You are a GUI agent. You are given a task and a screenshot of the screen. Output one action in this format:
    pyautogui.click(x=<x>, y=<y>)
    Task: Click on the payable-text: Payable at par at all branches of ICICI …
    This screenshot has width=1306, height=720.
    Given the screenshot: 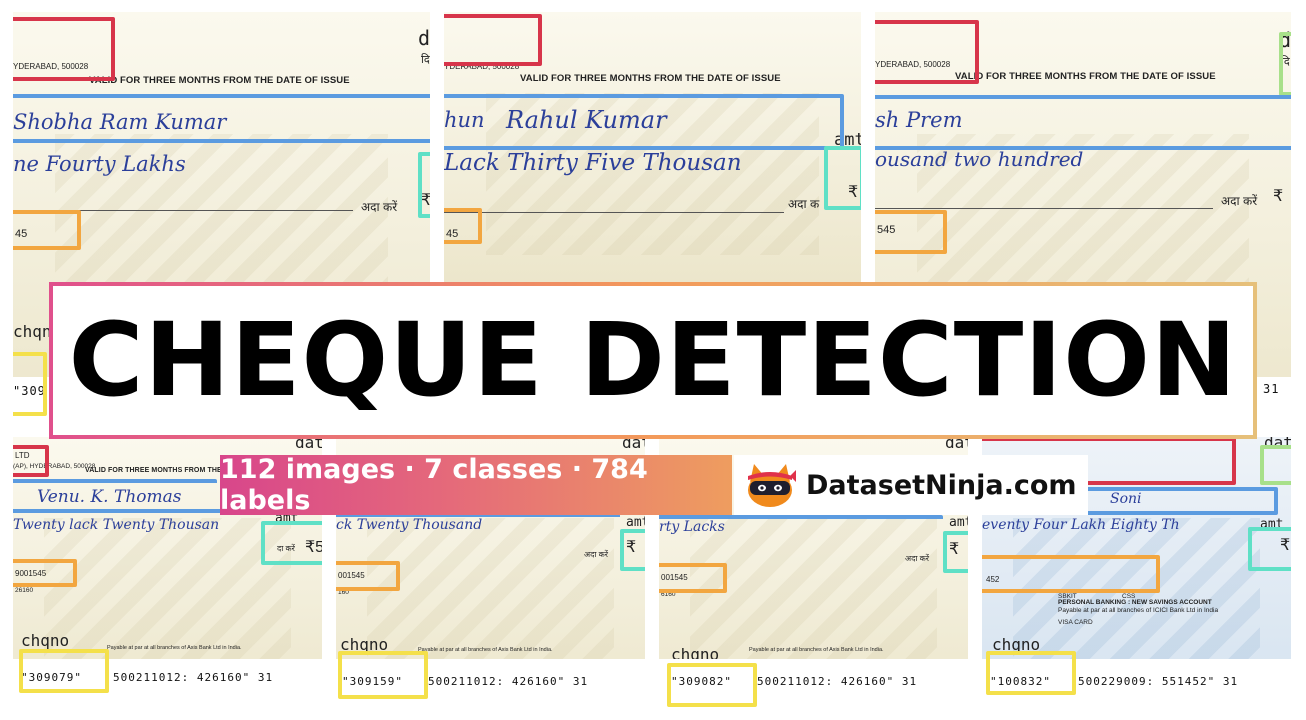 What is the action you would take?
    pyautogui.click(x=1138, y=610)
    